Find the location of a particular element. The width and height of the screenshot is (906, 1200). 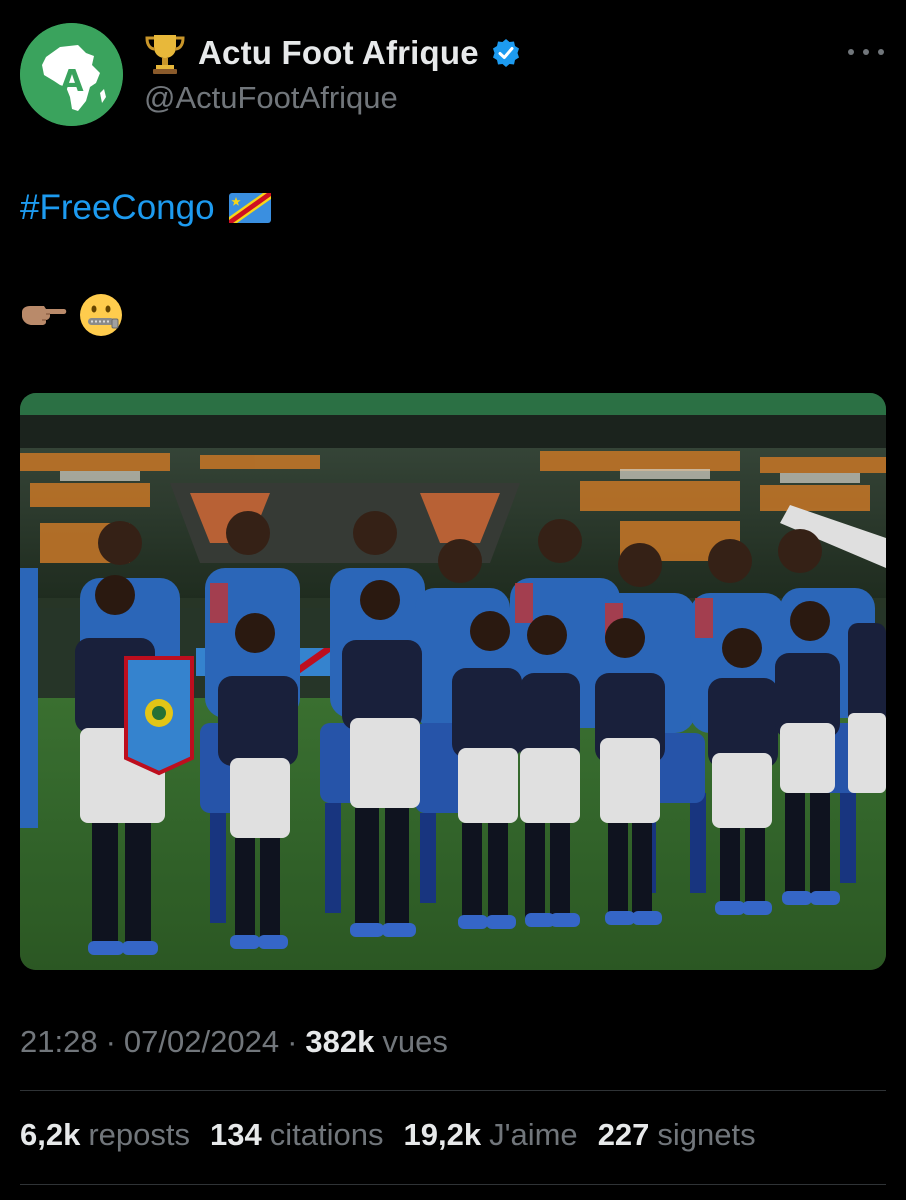

pointing-right-hand-icon is located at coordinates (44, 315).